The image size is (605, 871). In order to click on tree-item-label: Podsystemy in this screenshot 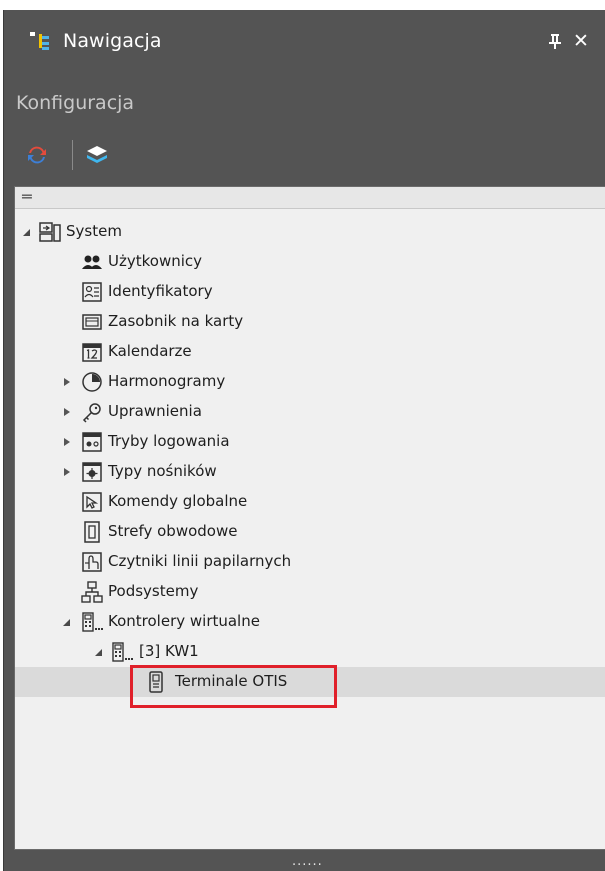, I will do `click(153, 591)`.